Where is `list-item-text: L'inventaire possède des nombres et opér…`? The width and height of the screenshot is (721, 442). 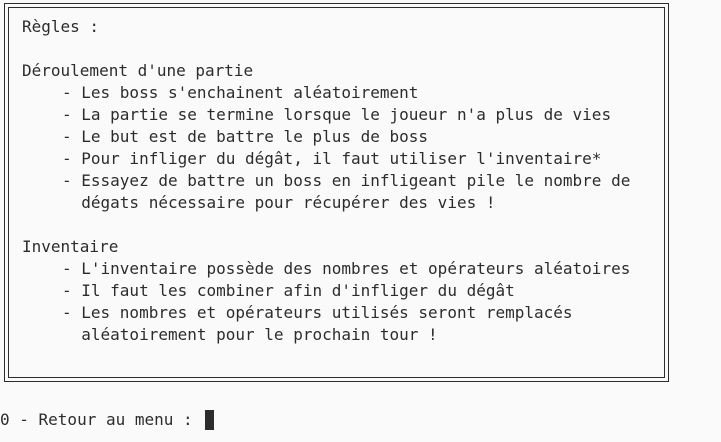 list-item-text: L'inventaire possède des nombres et opér… is located at coordinates (356, 268).